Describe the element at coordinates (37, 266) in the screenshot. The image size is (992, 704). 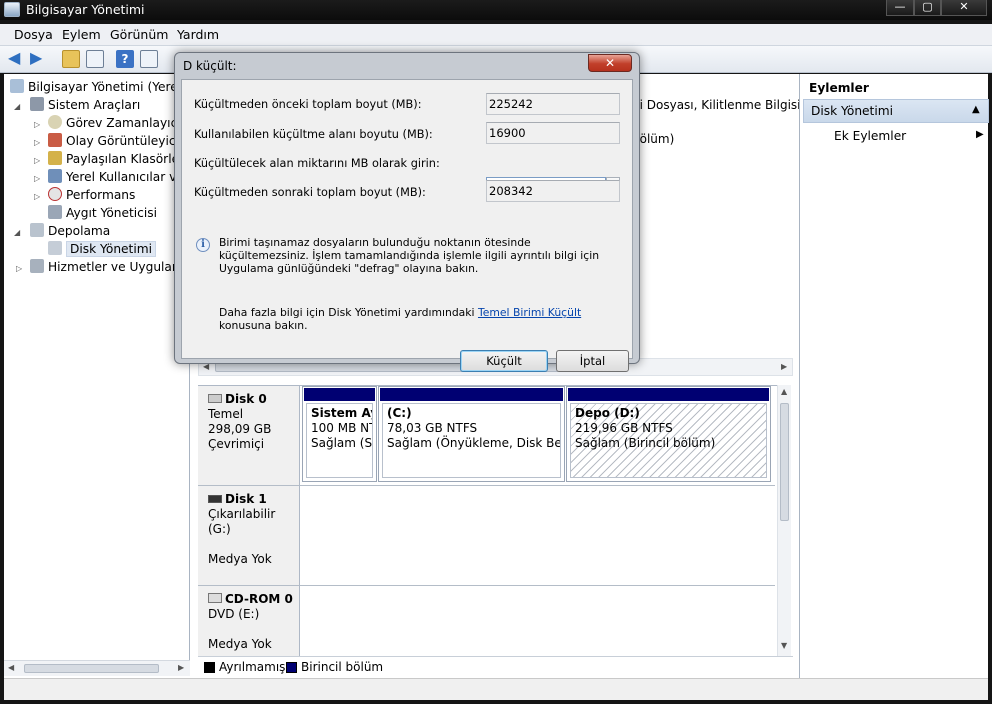
I see `services-icon` at that location.